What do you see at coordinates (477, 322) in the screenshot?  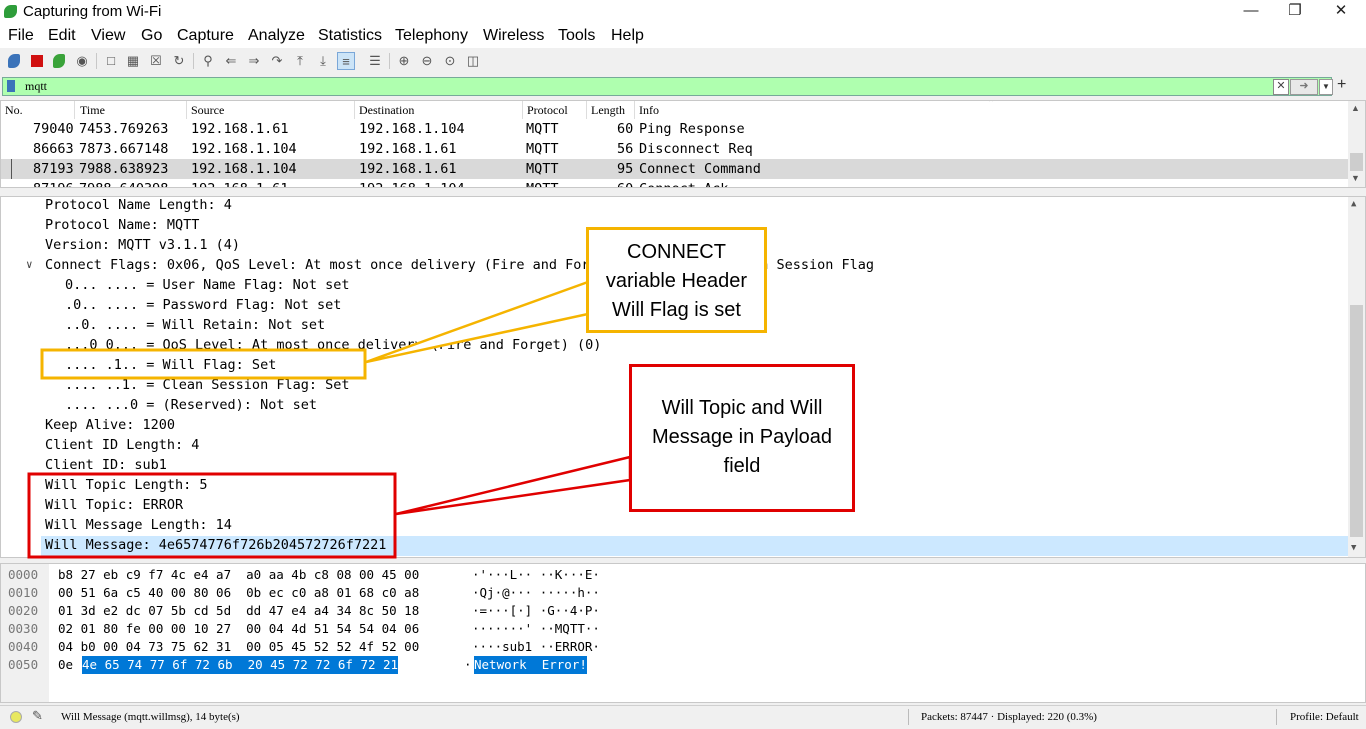 I see `connect-callout-pointer` at bounding box center [477, 322].